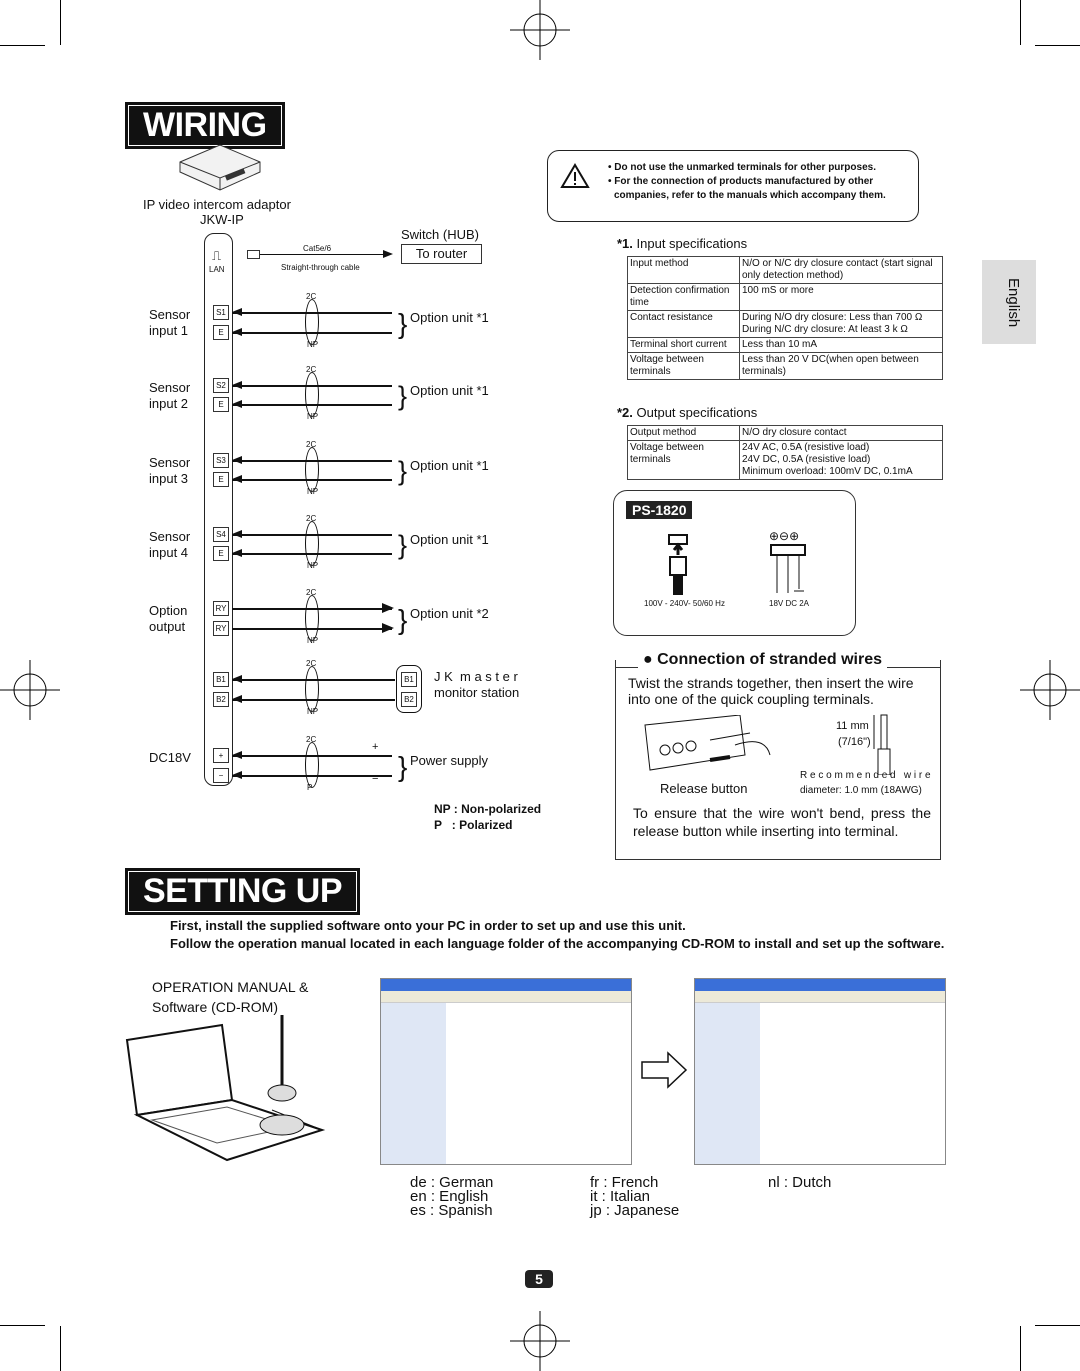 This screenshot has width=1080, height=1371. What do you see at coordinates (225, 1088) in the screenshot?
I see `laptop-cd-illustration` at bounding box center [225, 1088].